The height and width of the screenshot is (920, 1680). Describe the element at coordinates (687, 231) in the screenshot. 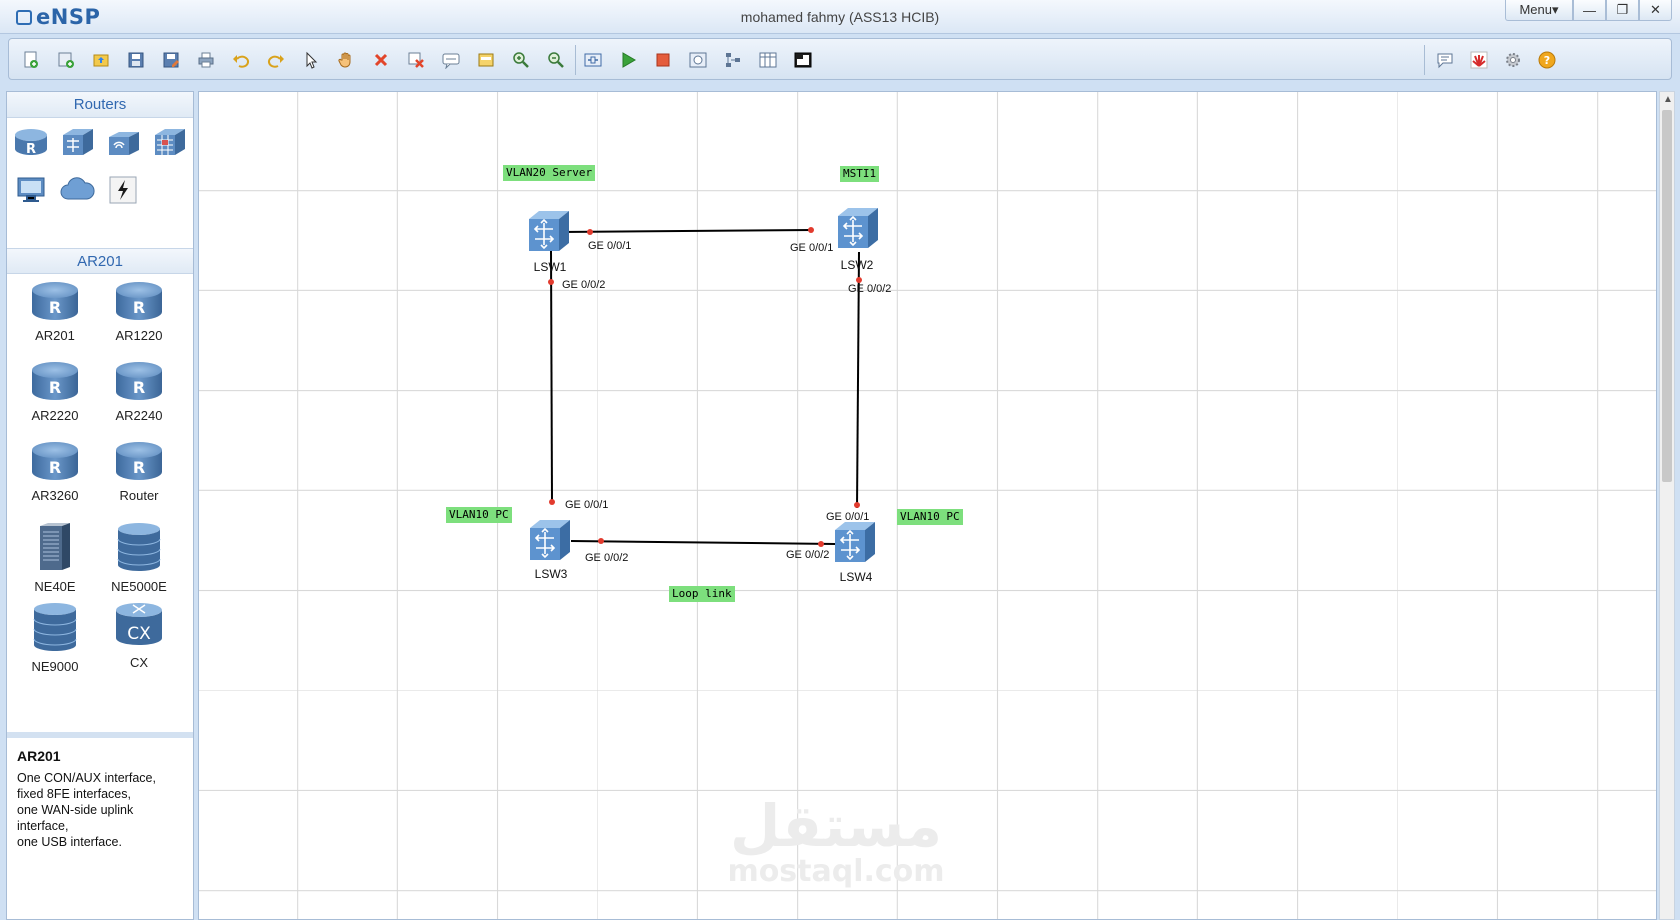

I see `link-lsw1-lsw2` at that location.